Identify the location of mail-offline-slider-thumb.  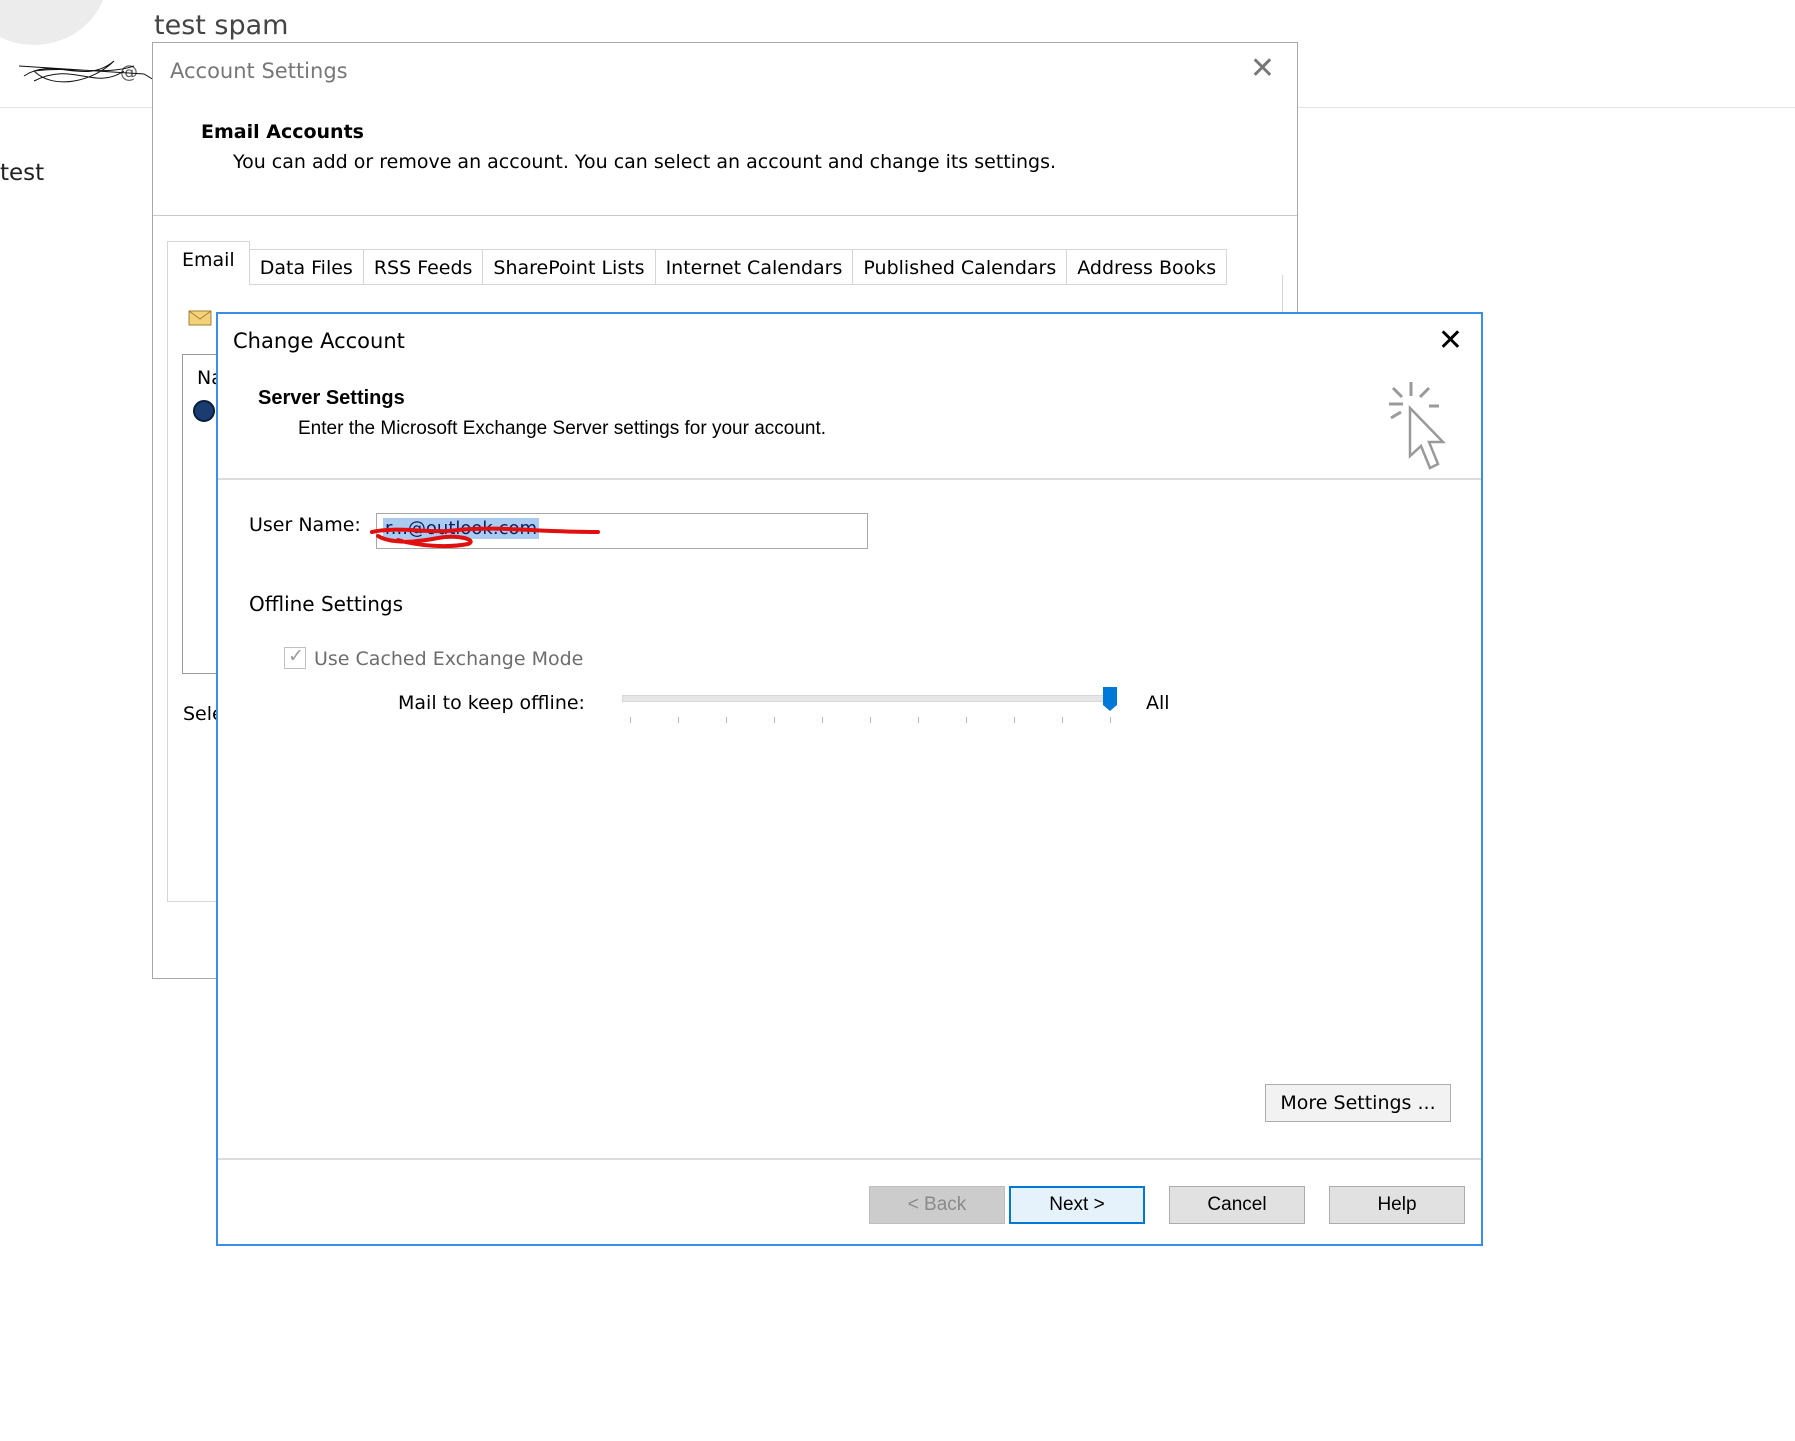
(1110, 699).